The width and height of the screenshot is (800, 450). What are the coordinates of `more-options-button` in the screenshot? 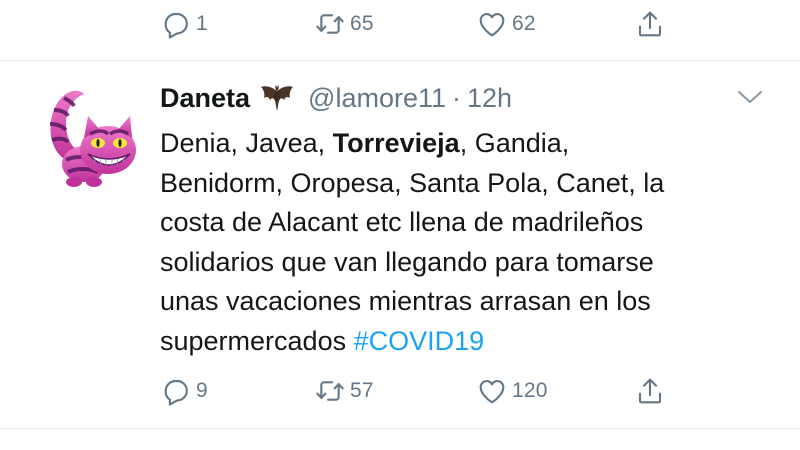 It's located at (750, 97).